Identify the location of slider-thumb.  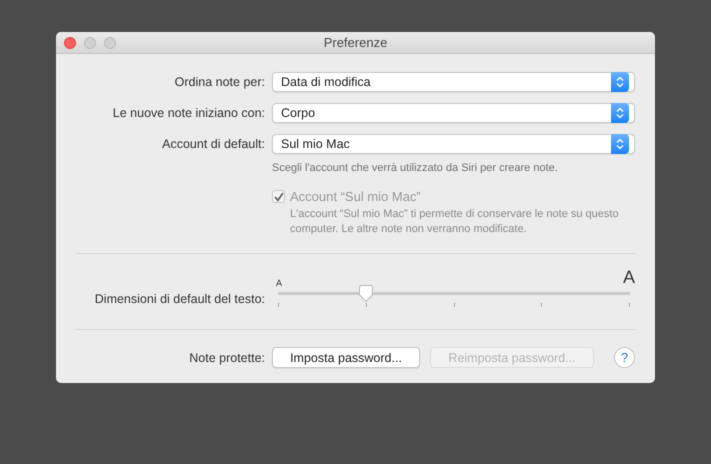
(366, 293).